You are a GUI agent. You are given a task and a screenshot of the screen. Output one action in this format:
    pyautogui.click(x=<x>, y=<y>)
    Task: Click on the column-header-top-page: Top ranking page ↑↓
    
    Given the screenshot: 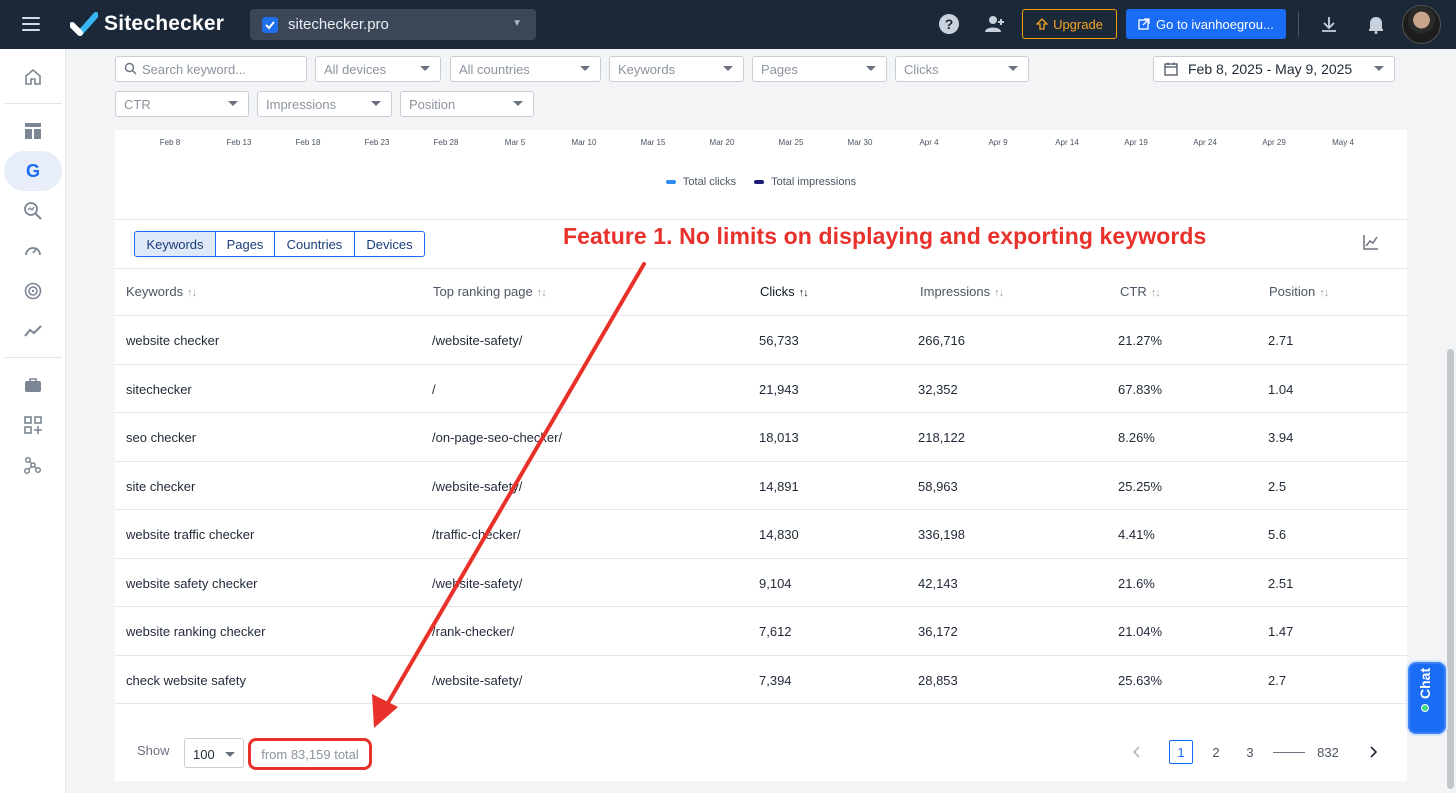 What is the action you would take?
    pyautogui.click(x=490, y=291)
    